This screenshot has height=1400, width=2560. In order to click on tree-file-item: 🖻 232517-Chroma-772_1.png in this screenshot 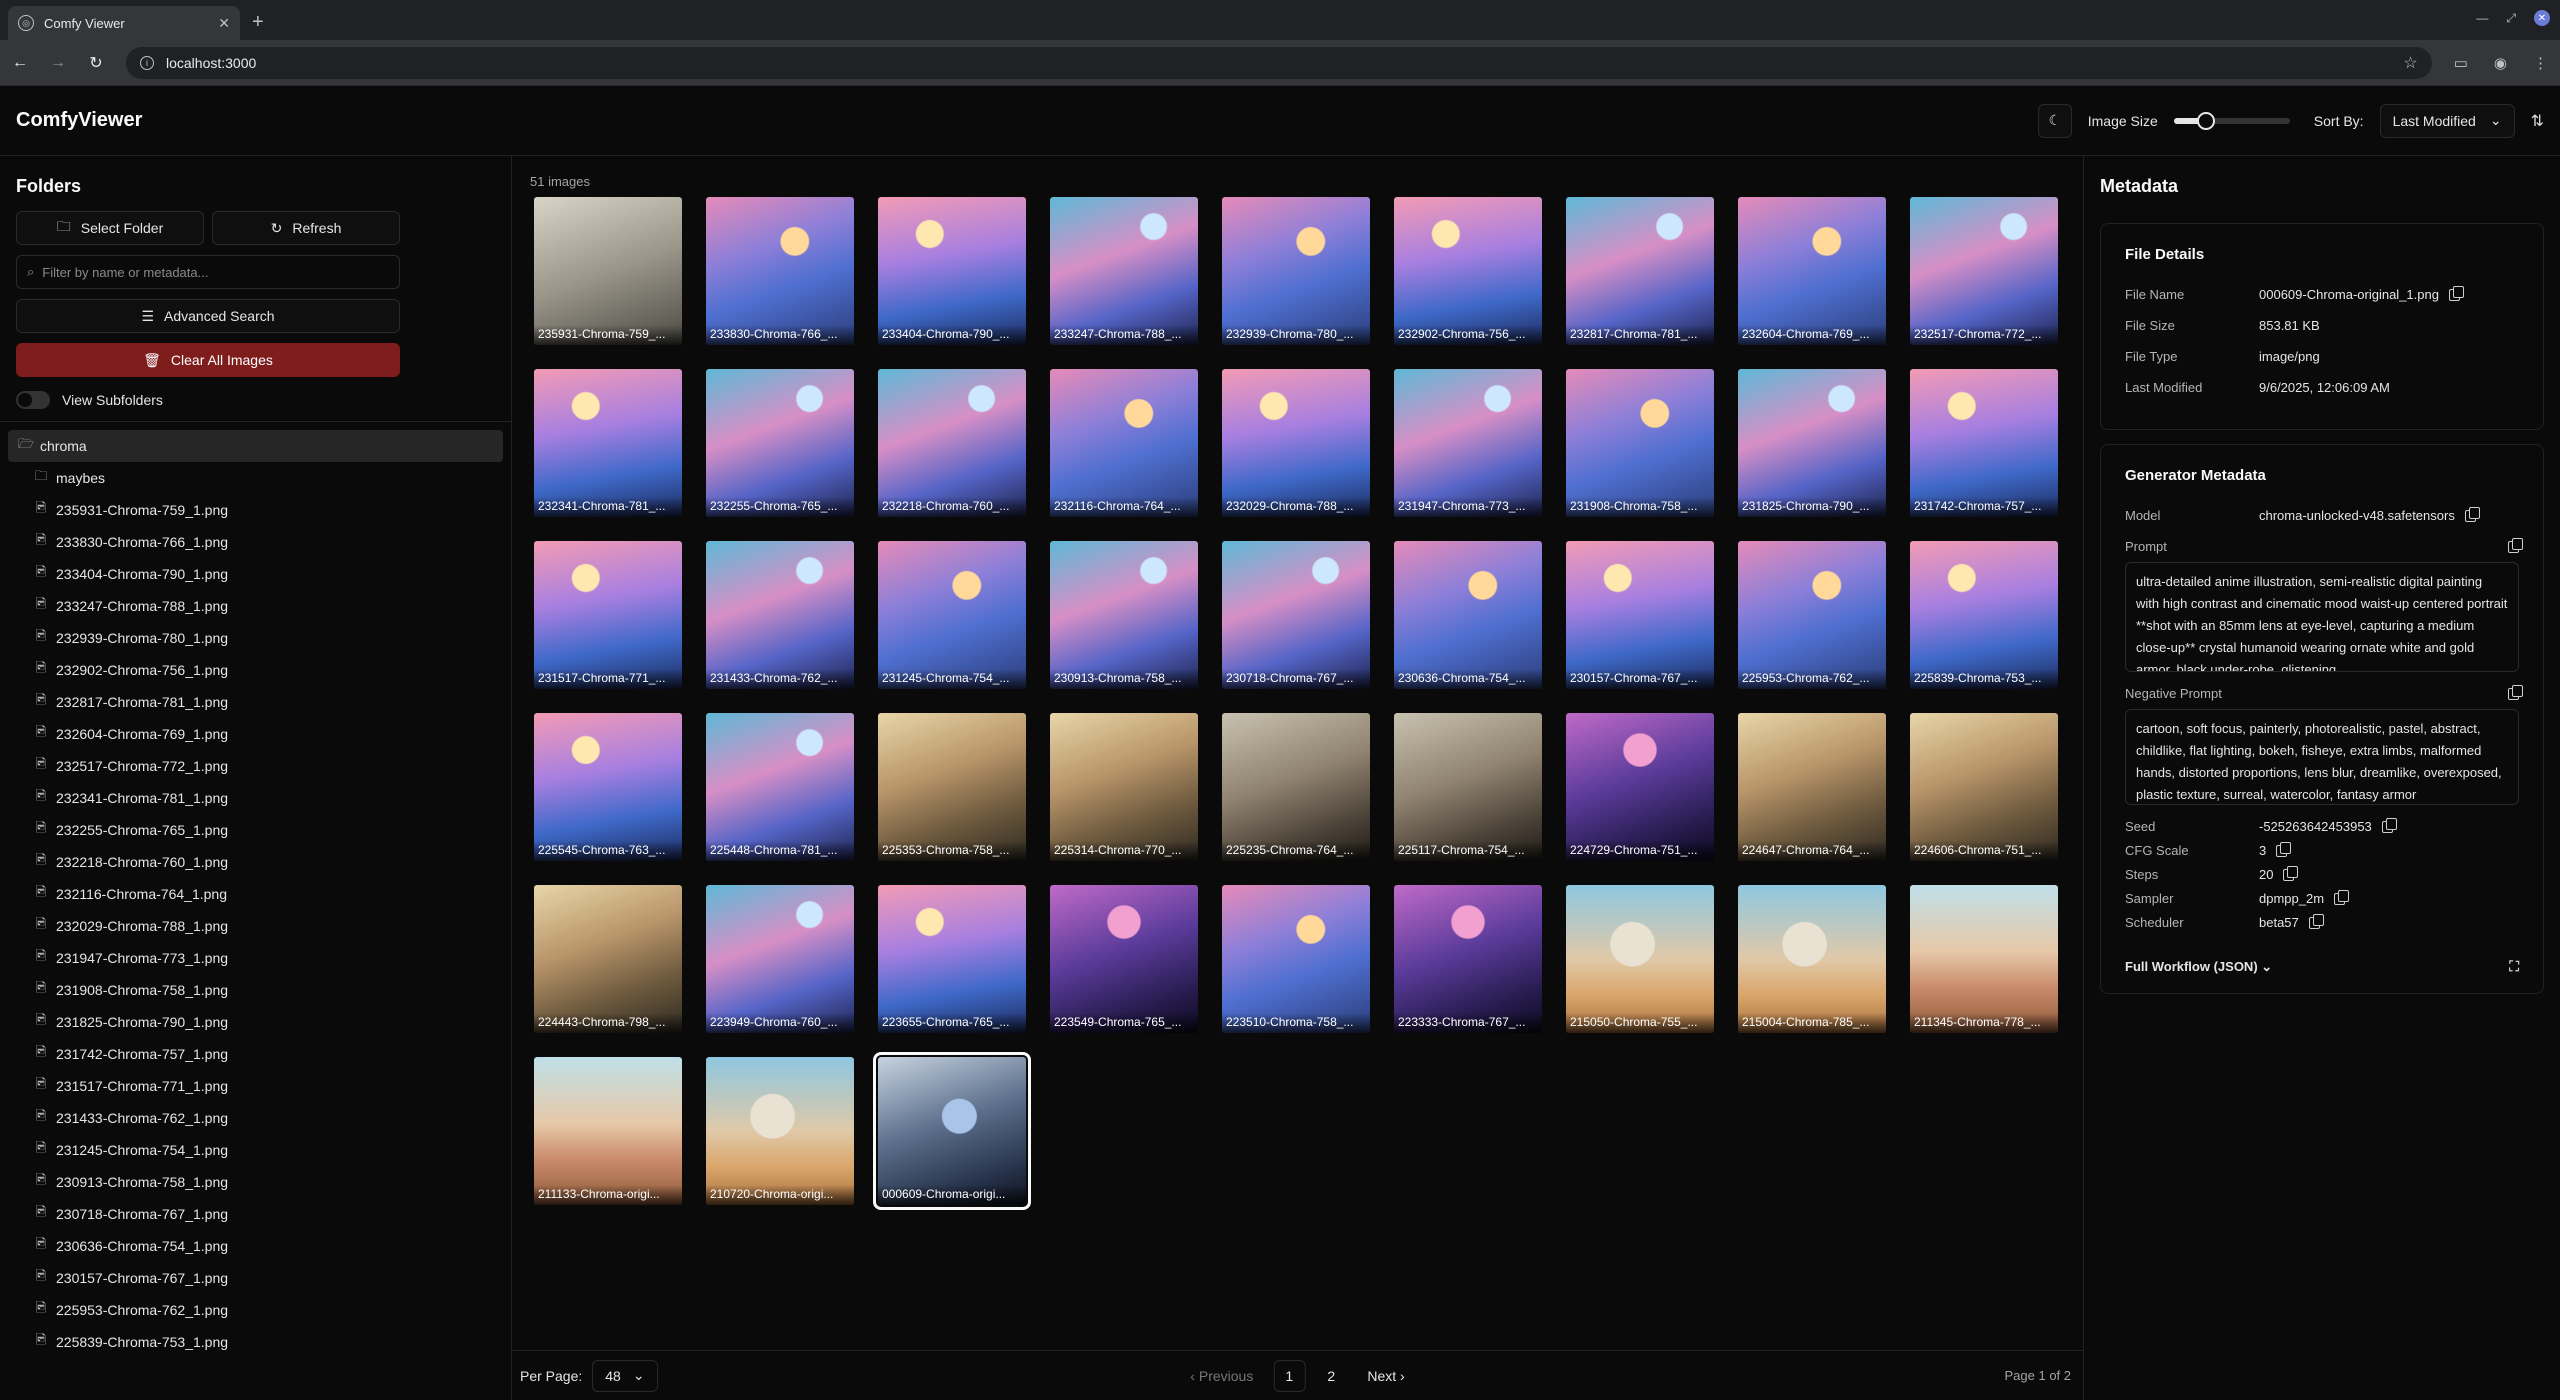, I will do `click(255, 766)`.